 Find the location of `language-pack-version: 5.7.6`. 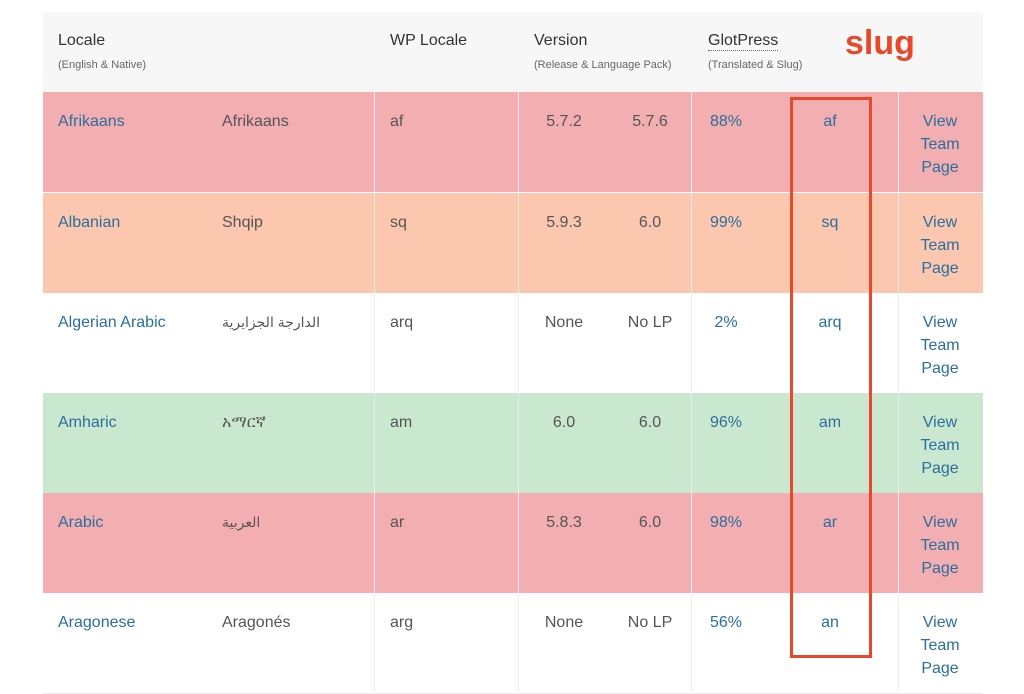

language-pack-version: 5.7.6 is located at coordinates (650, 121).